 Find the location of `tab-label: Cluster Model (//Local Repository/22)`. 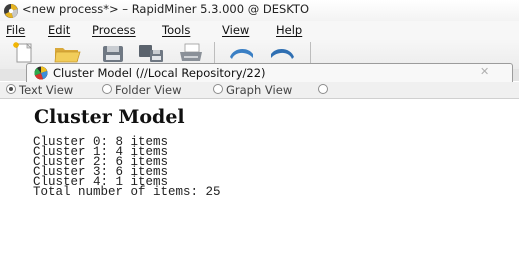

tab-label: Cluster Model (//Local Repository/22) is located at coordinates (159, 73).